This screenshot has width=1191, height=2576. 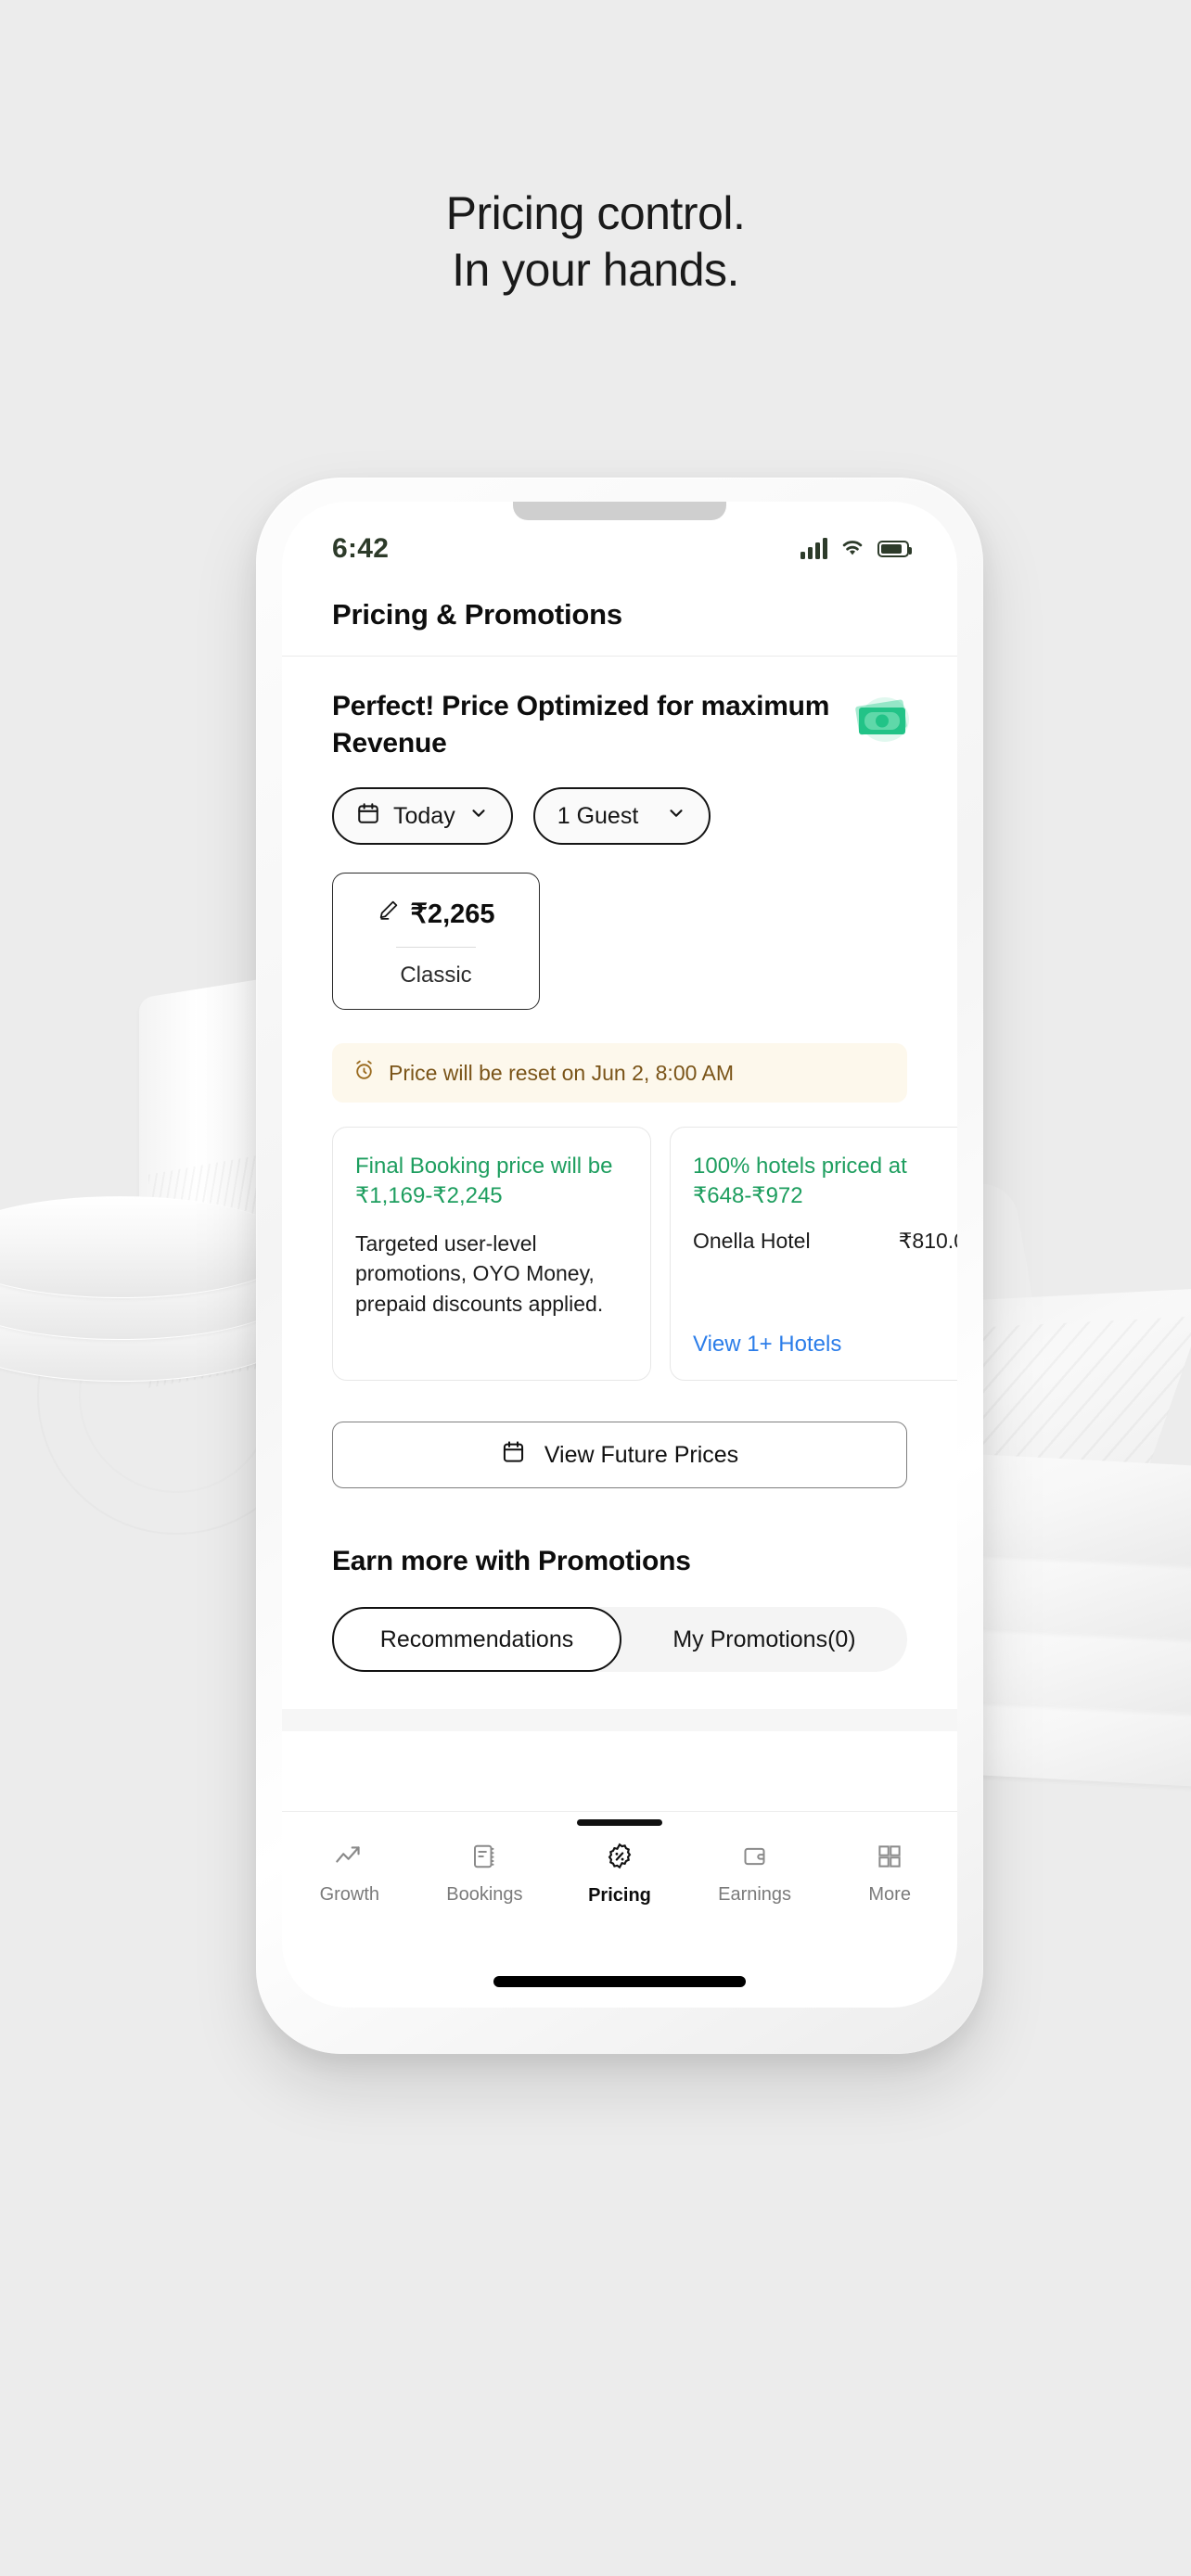 I want to click on promotions-tabs: Recommendations My Promotions(0), so click(x=619, y=1640).